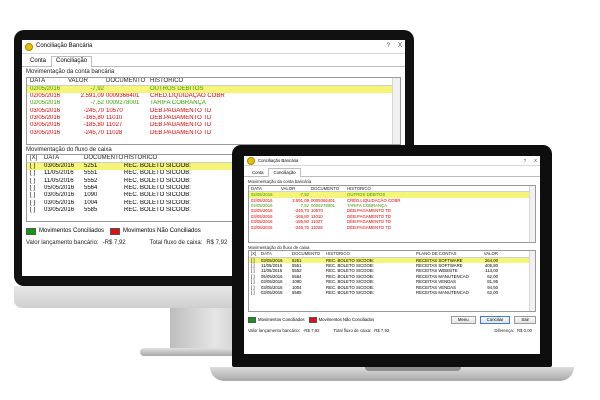  Describe the element at coordinates (346, 320) in the screenshot. I see `unreconciled-label: Movimentos Não Conciliados` at that location.